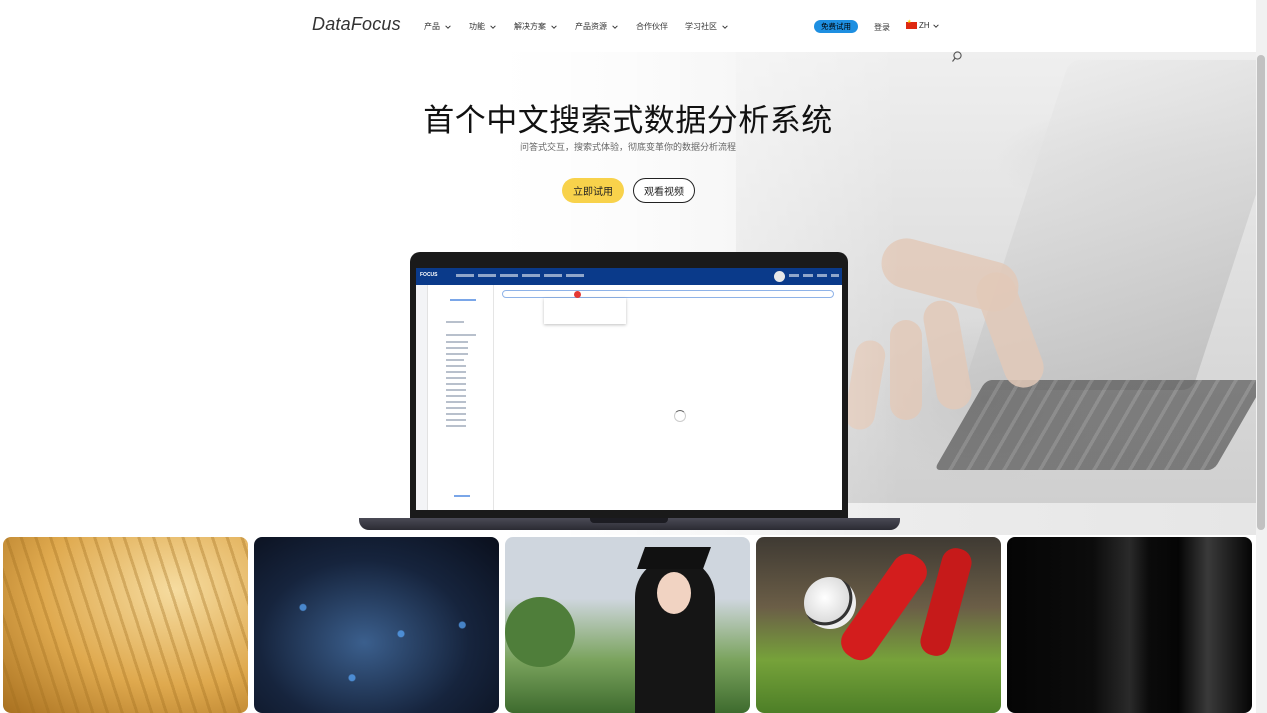  What do you see at coordinates (585, 311) in the screenshot?
I see `app-suggestion-popup` at bounding box center [585, 311].